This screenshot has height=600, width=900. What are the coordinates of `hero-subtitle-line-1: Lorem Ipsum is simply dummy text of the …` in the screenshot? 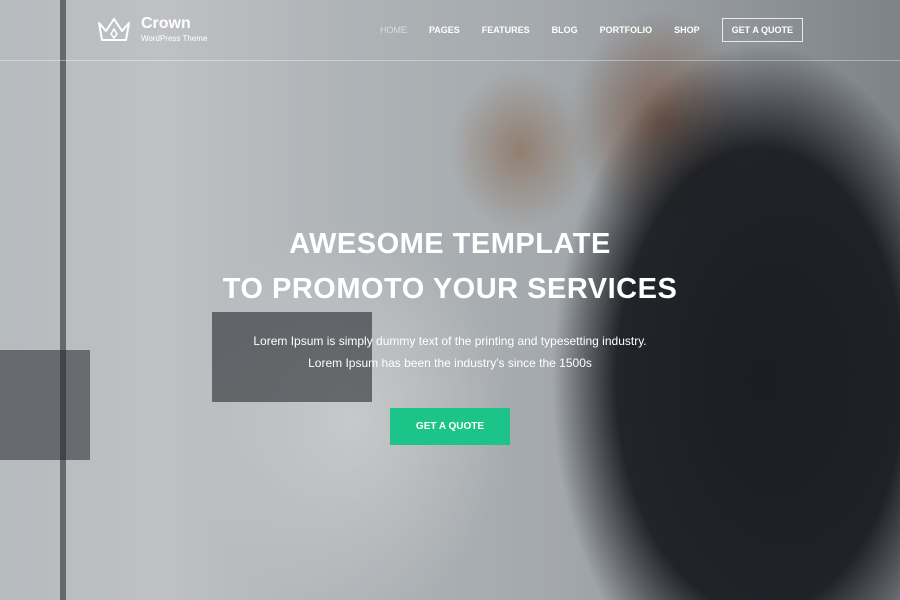 It's located at (450, 341).